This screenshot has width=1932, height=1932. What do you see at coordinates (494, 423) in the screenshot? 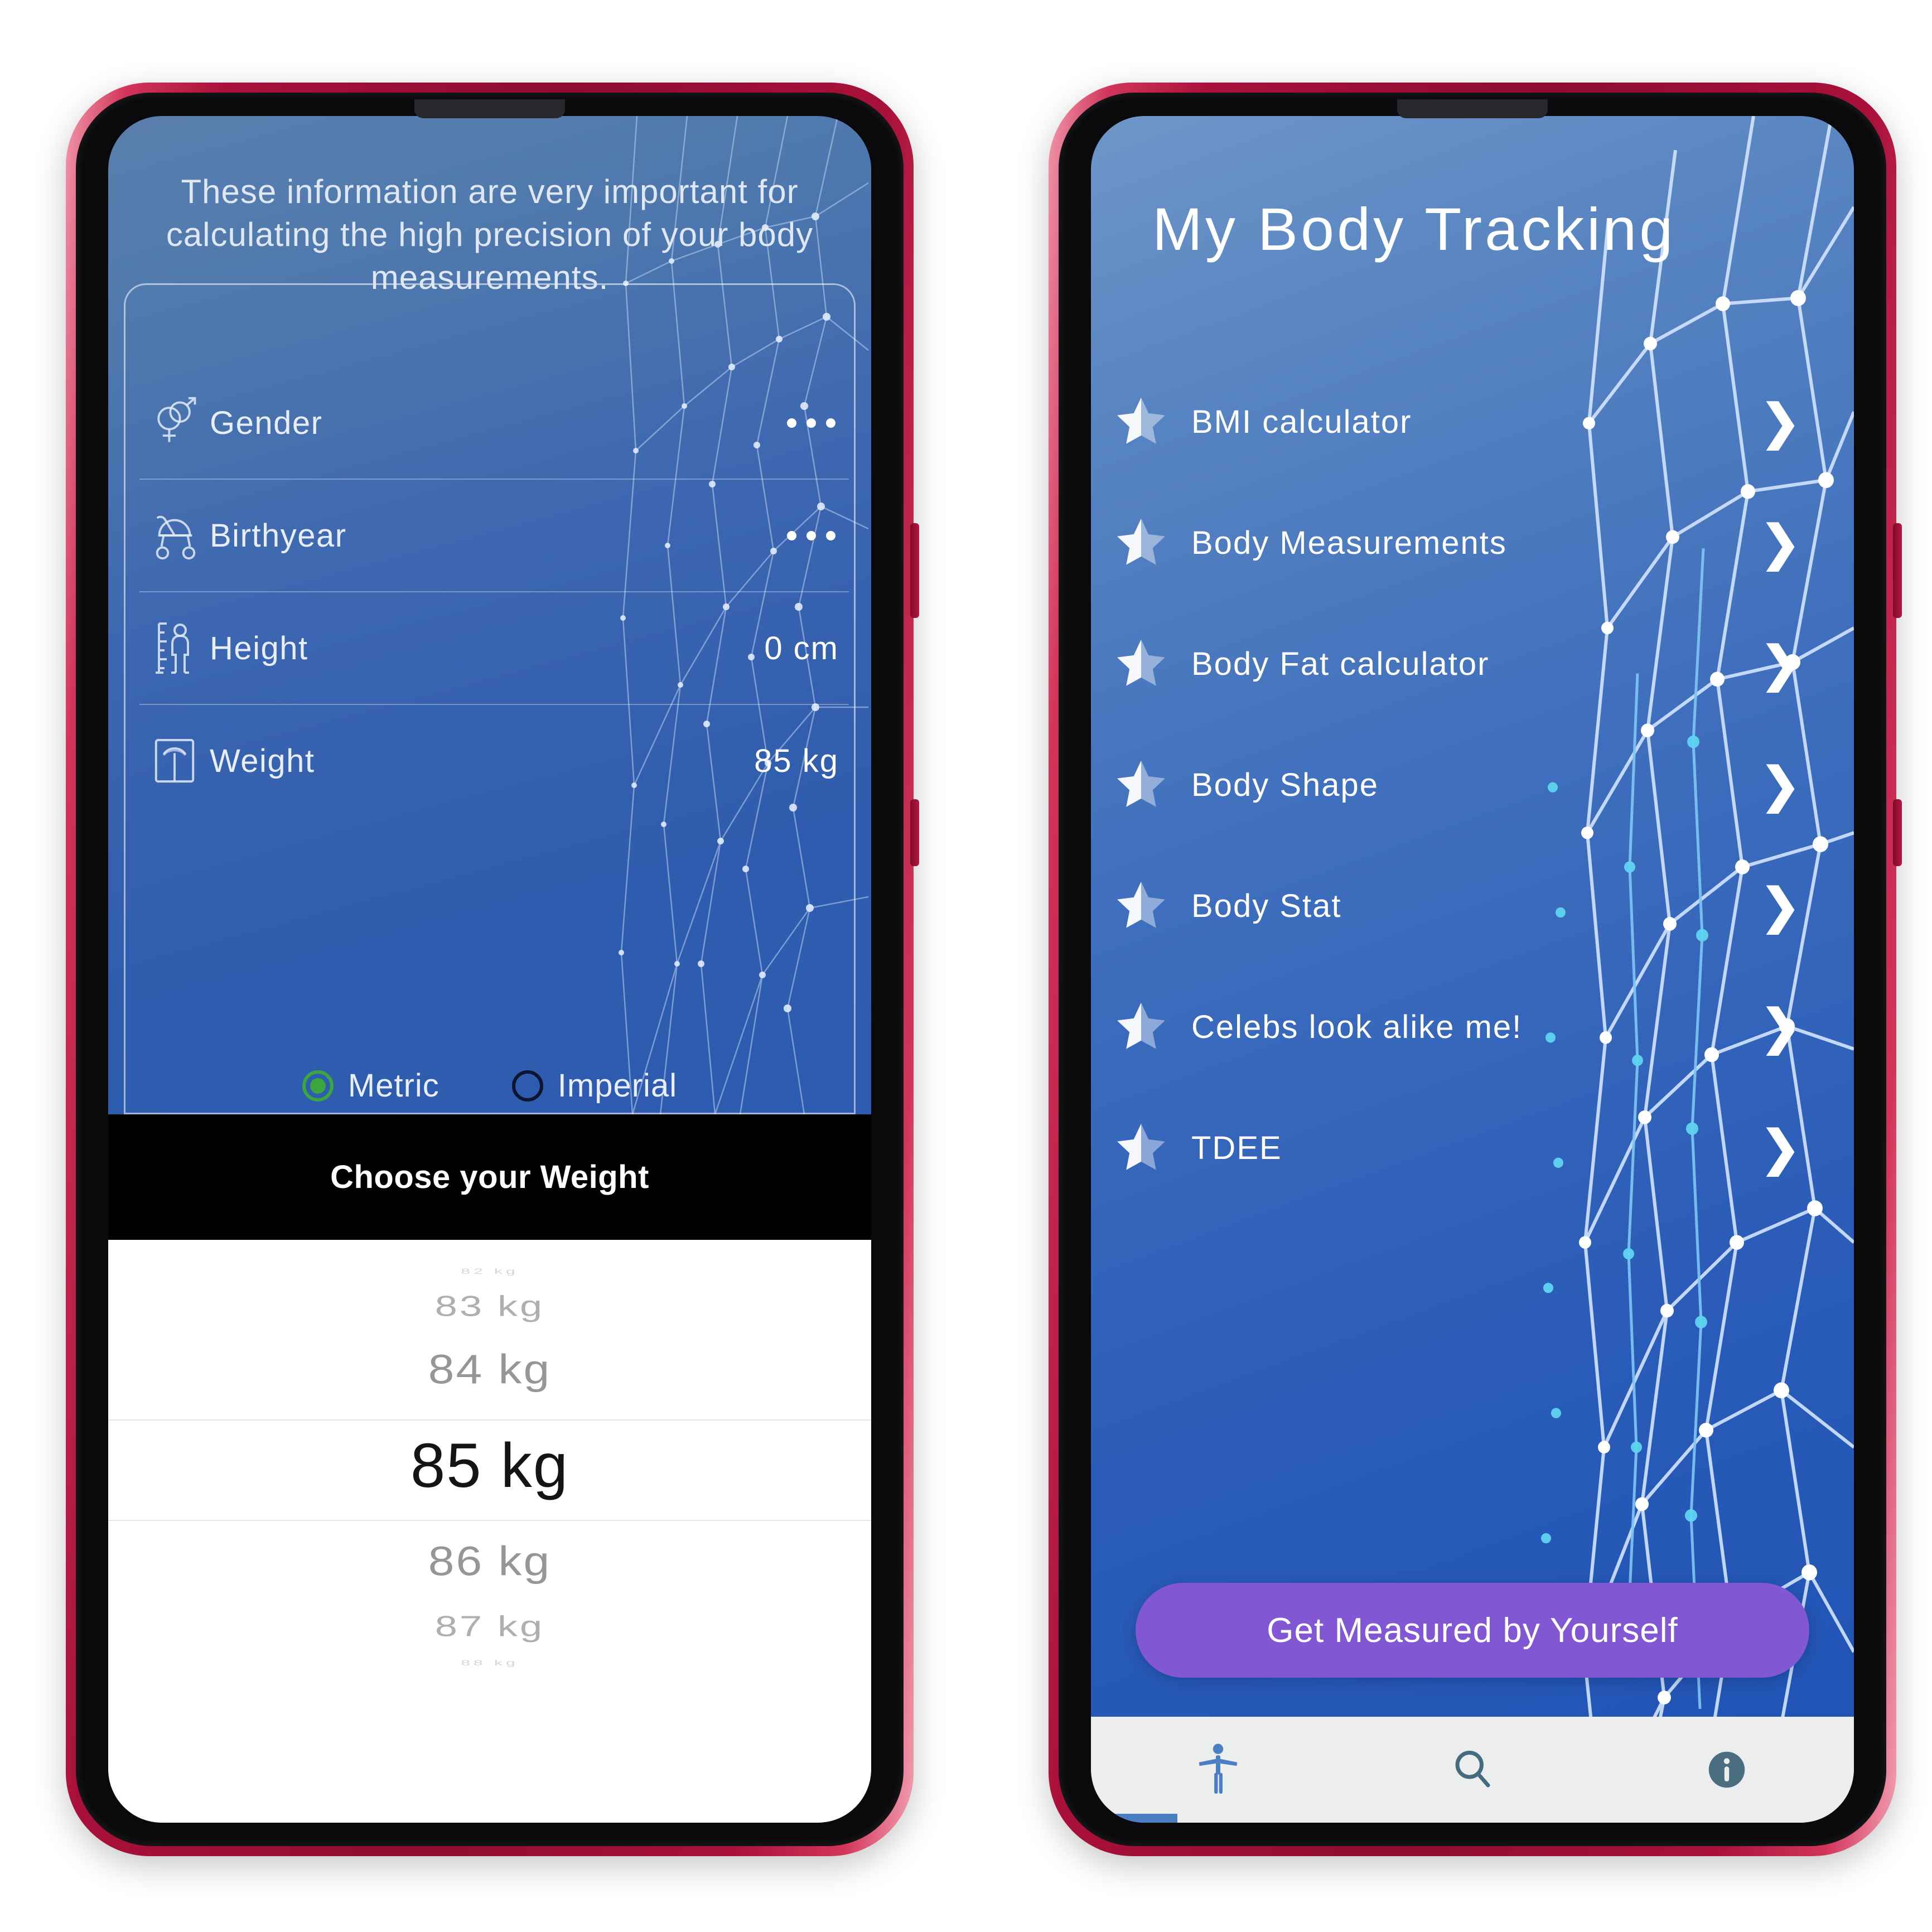
I see `form-row-gender: Gender` at bounding box center [494, 423].